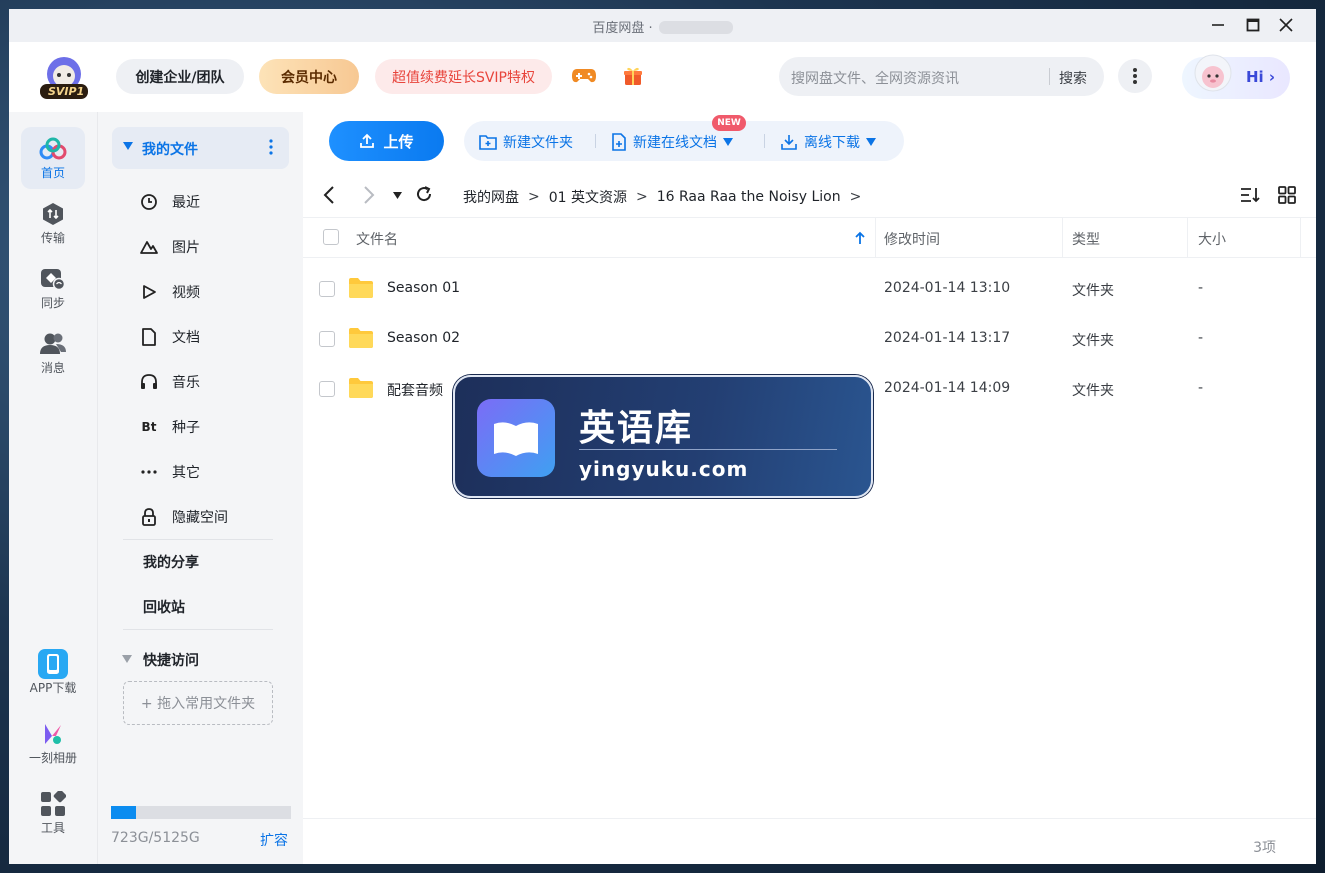  What do you see at coordinates (329, 195) in the screenshot?
I see `back-arrow-icon` at bounding box center [329, 195].